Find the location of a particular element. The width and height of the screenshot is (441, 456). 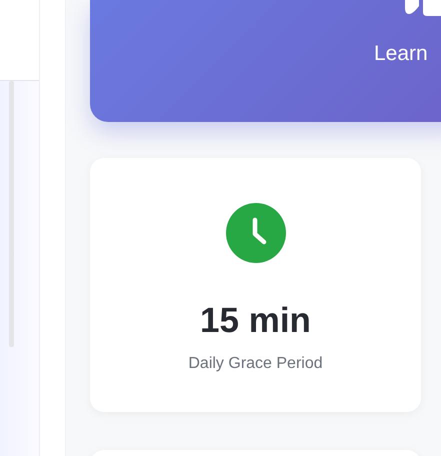

stat-label: Daily Grace Period is located at coordinates (255, 364).